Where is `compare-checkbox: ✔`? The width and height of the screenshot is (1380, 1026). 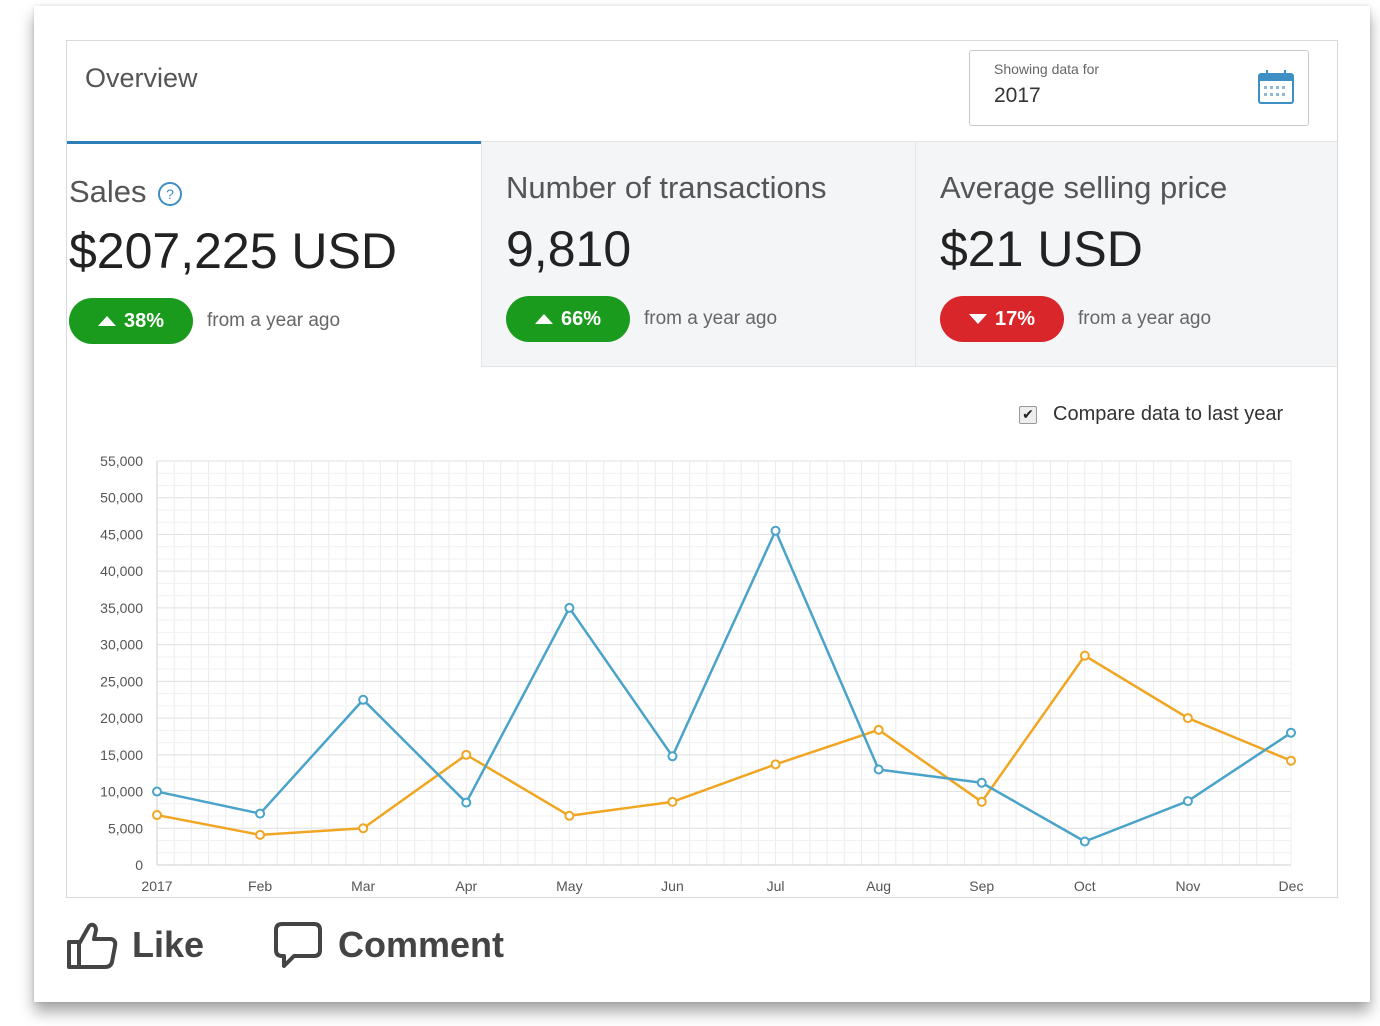 compare-checkbox: ✔ is located at coordinates (1028, 414).